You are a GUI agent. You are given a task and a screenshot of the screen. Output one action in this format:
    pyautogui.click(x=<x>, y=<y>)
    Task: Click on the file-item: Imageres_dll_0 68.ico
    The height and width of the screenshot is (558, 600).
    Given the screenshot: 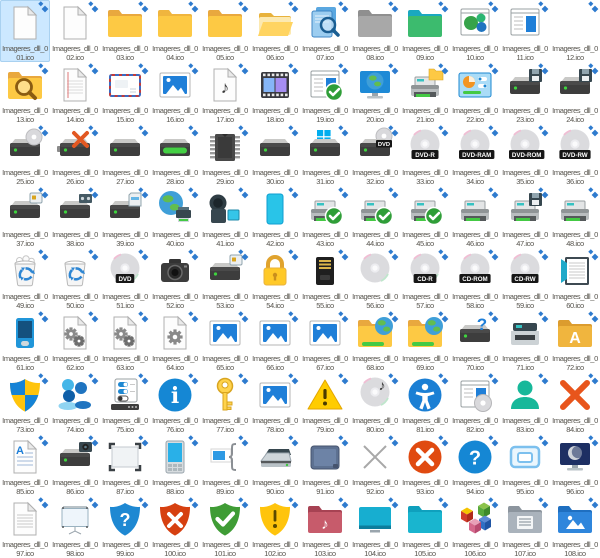 What is the action you would take?
    pyautogui.click(x=375, y=341)
    